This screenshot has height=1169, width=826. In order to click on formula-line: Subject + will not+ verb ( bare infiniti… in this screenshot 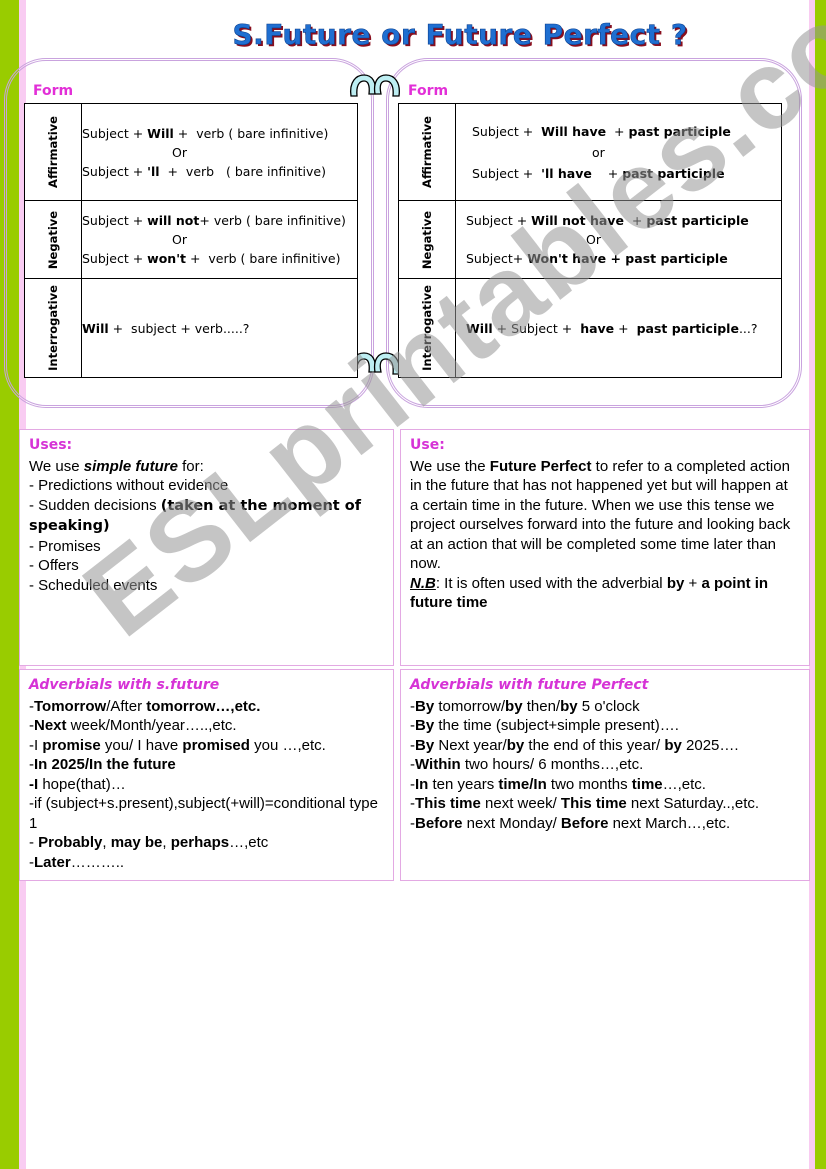, I will do `click(214, 220)`.